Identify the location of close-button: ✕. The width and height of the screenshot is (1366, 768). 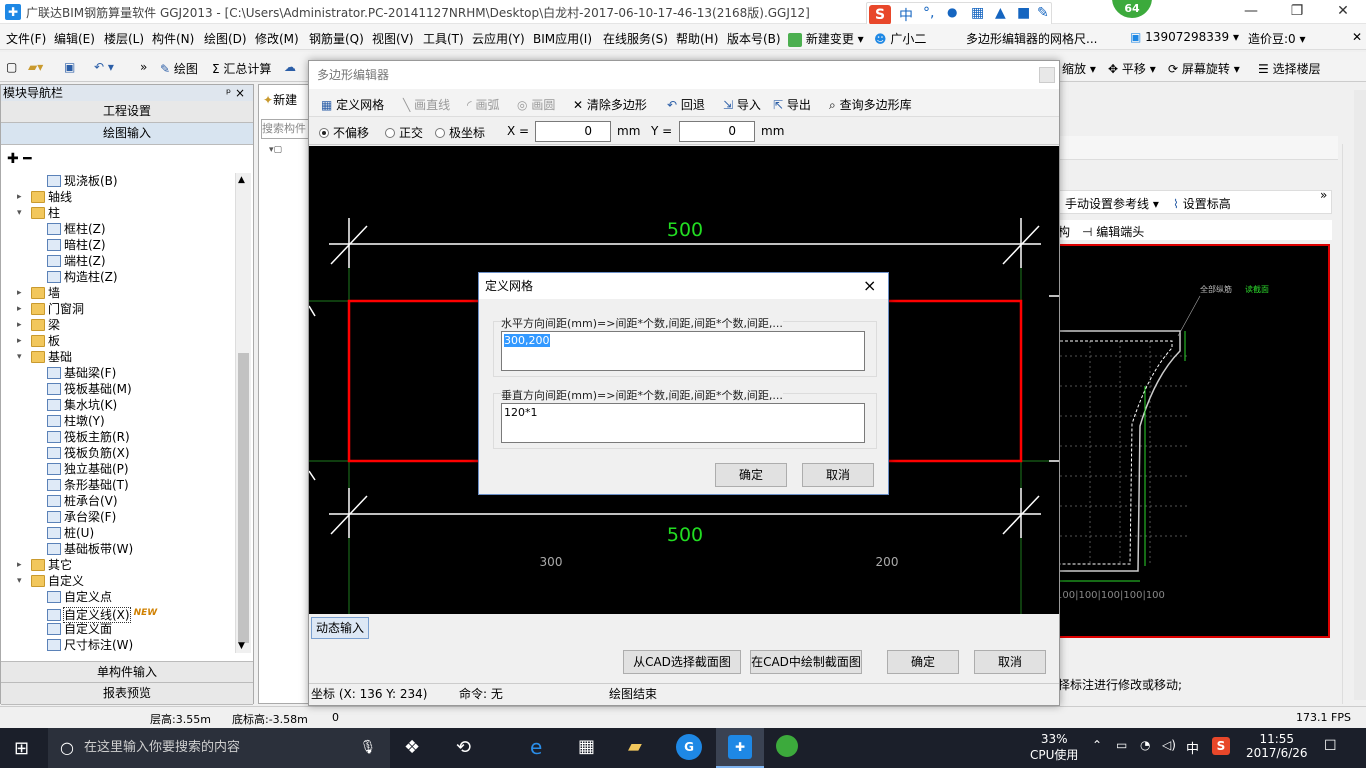
(1343, 12).